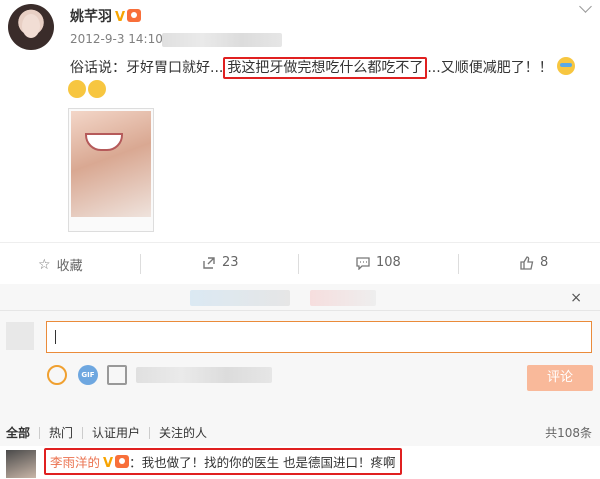 The image size is (600, 479). I want to click on submit-comment-button: 评论, so click(560, 378).